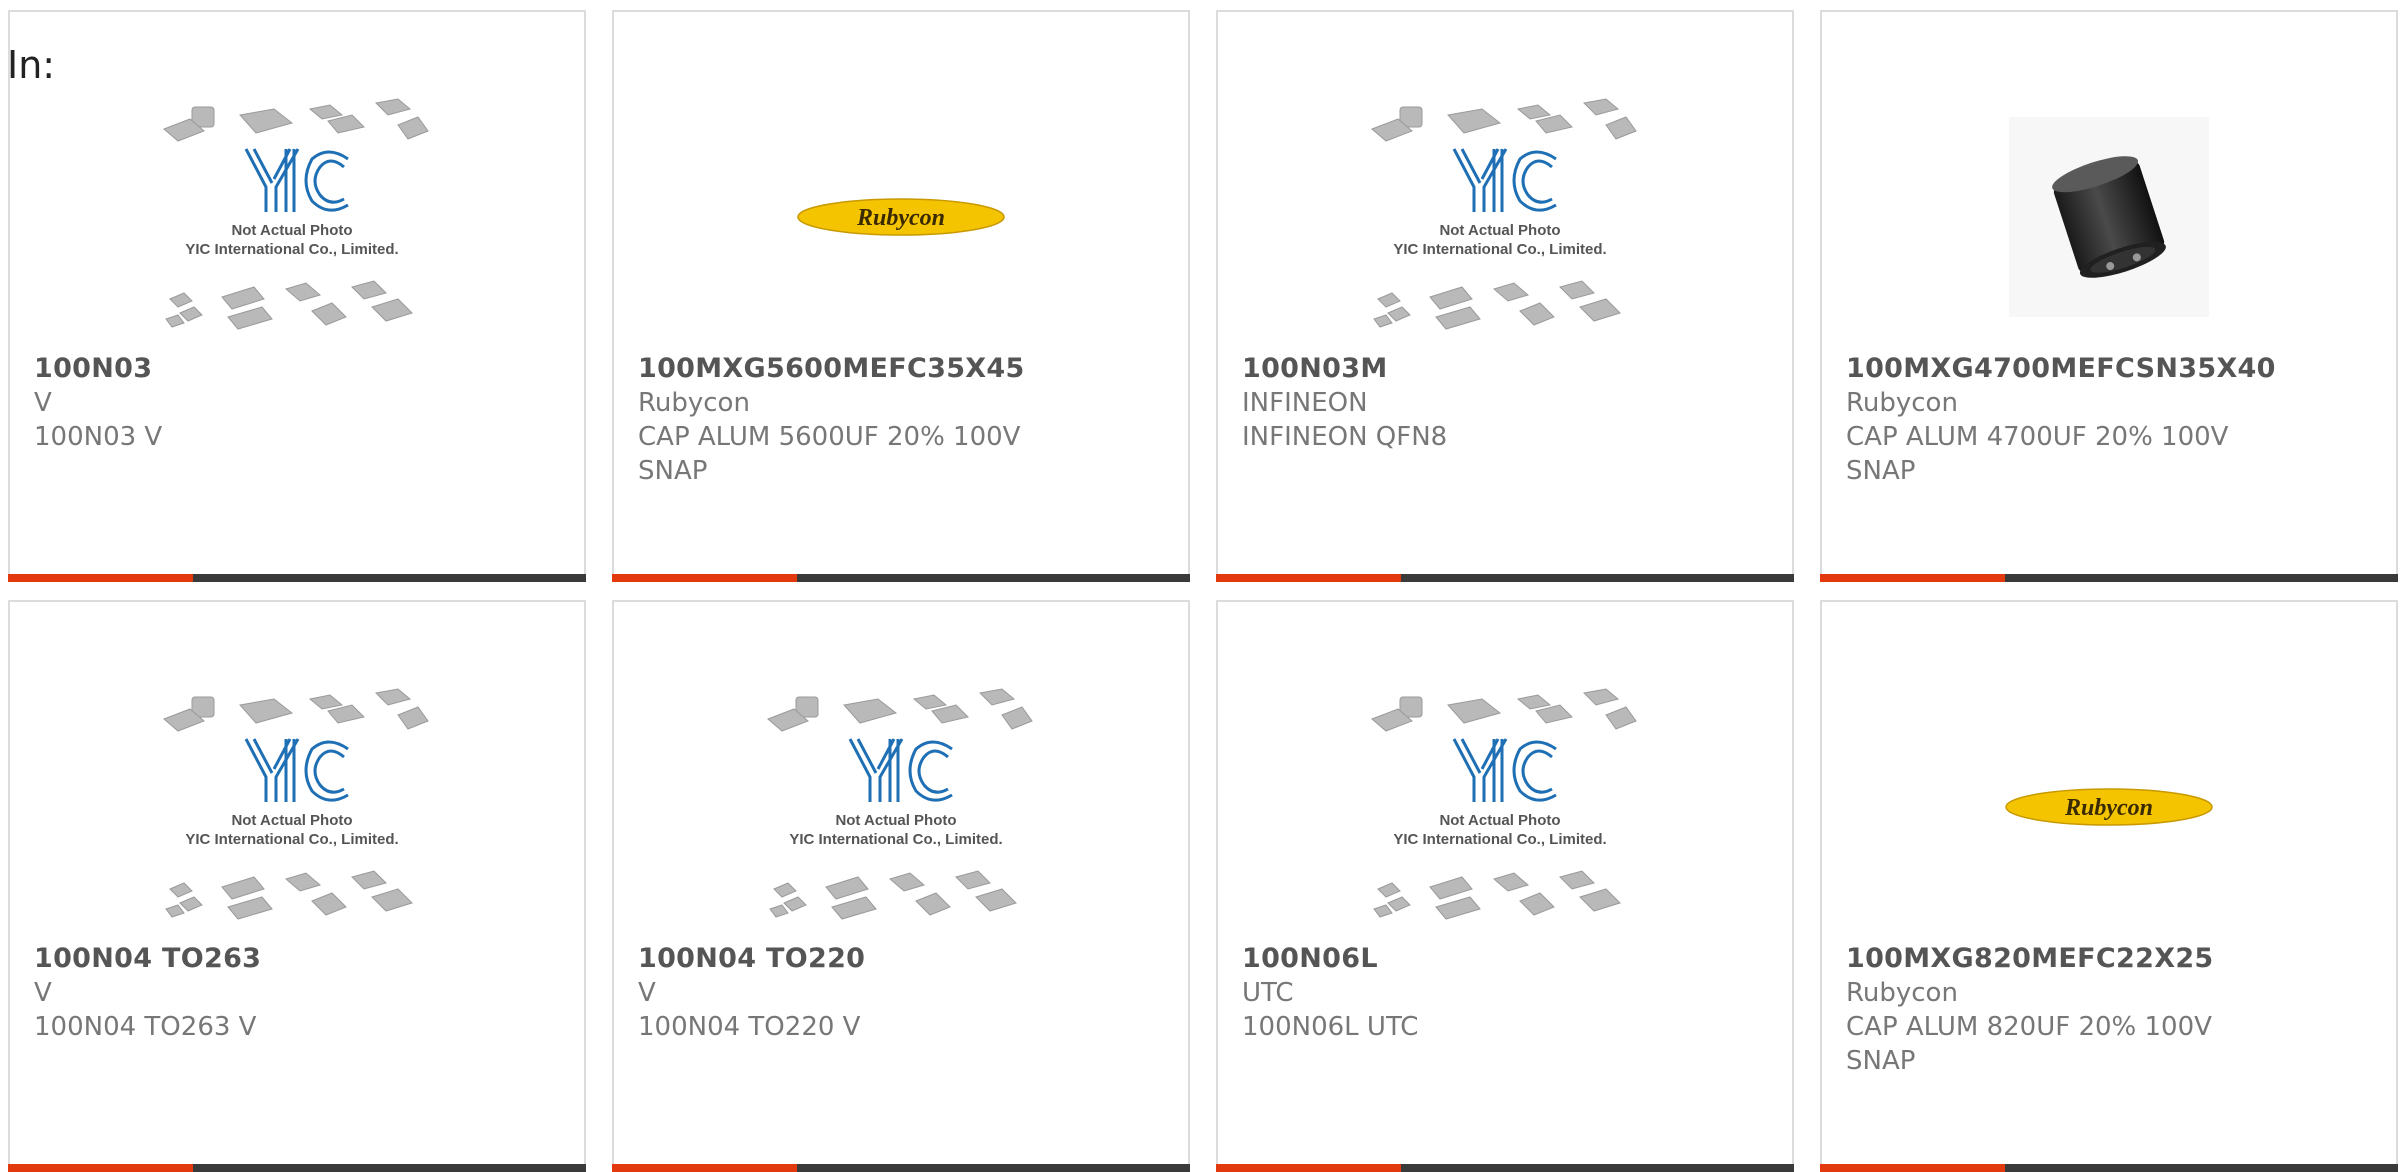  Describe the element at coordinates (1345, 437) in the screenshot. I see `description: INFINEON QFN8` at that location.